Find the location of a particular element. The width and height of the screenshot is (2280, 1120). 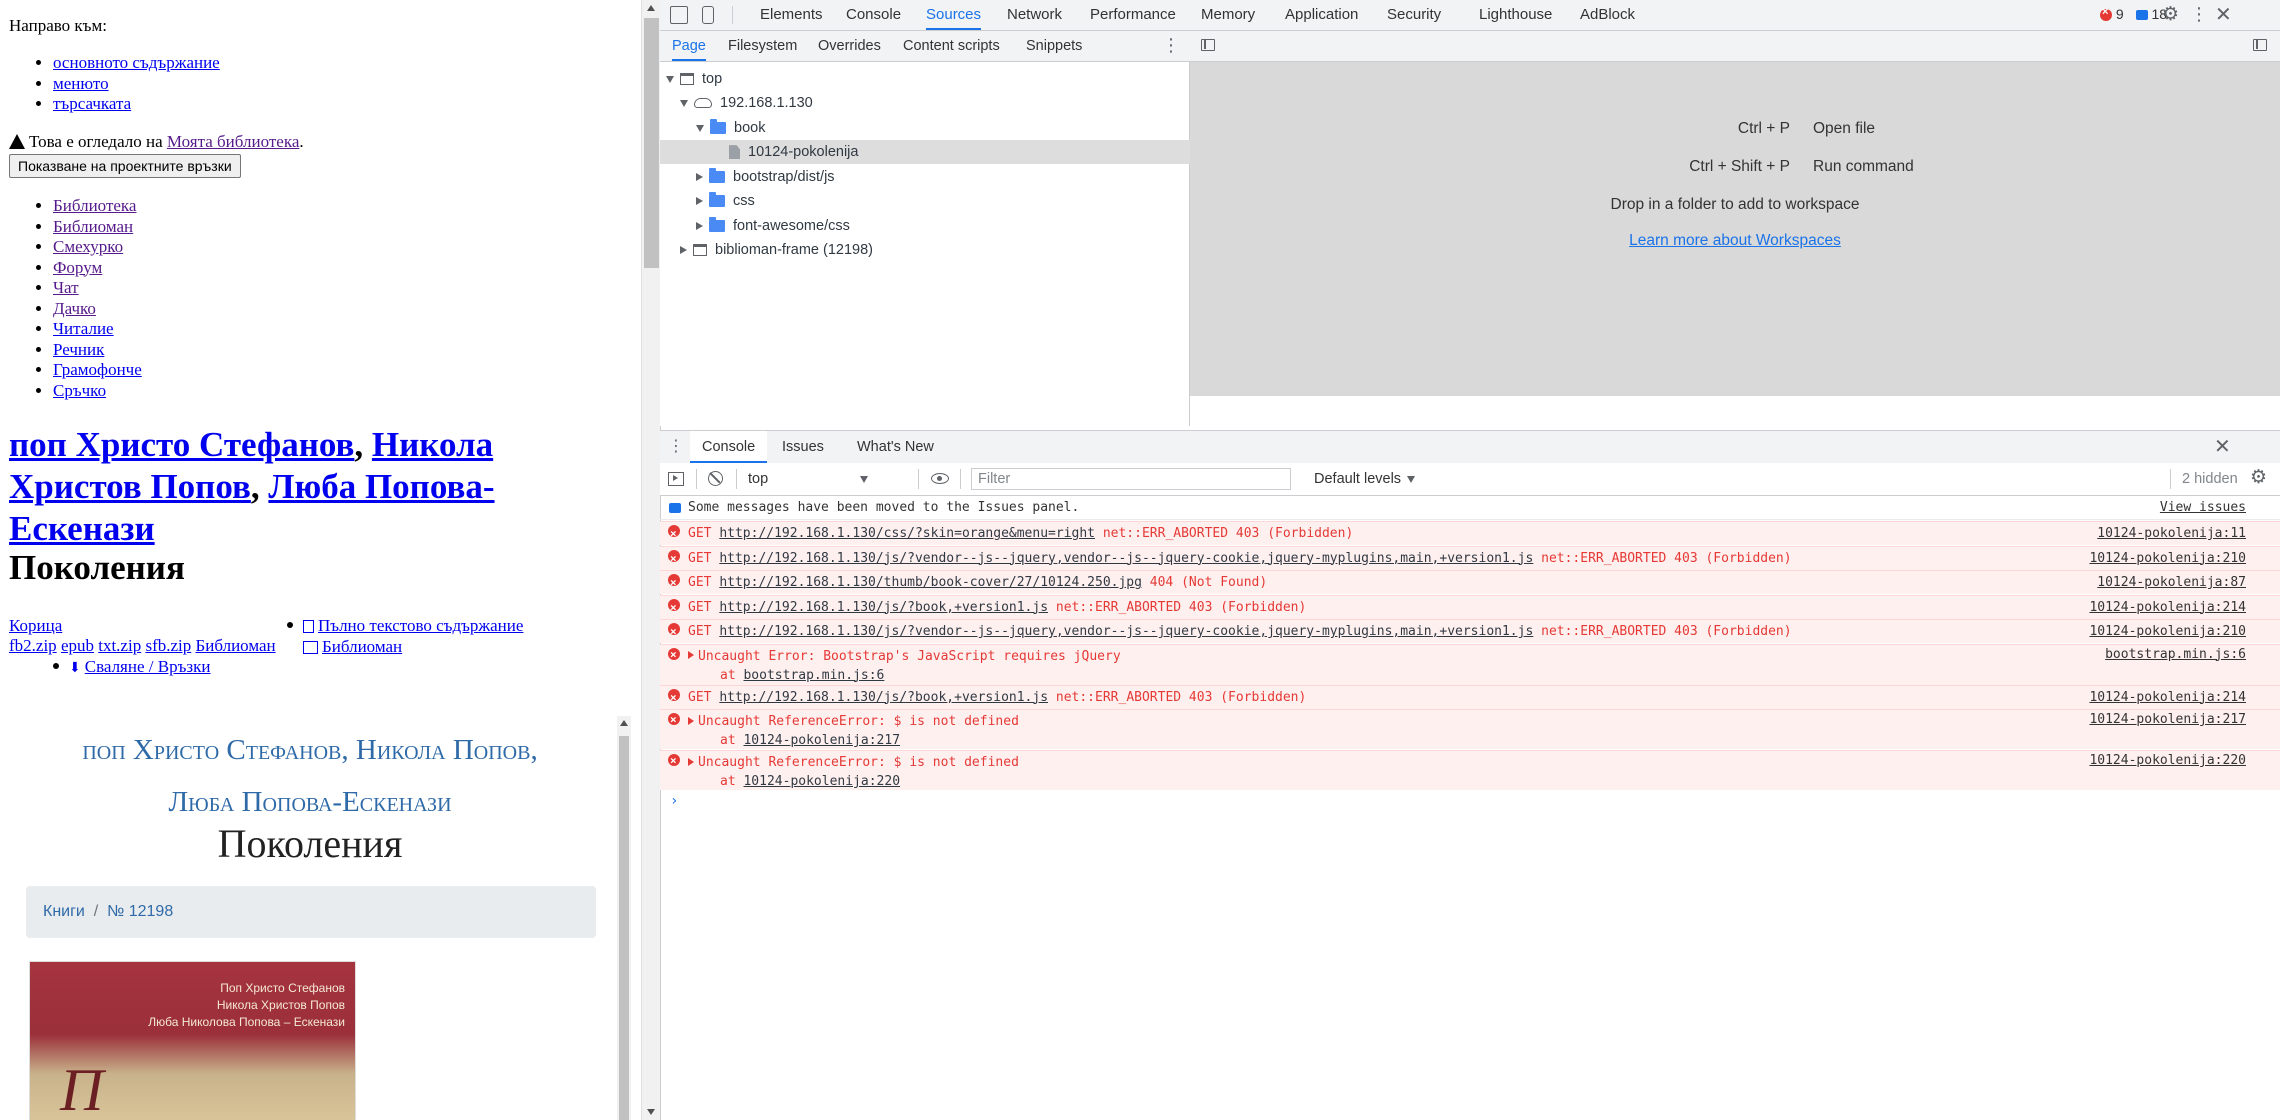

tab-sources: Sources is located at coordinates (954, 15).